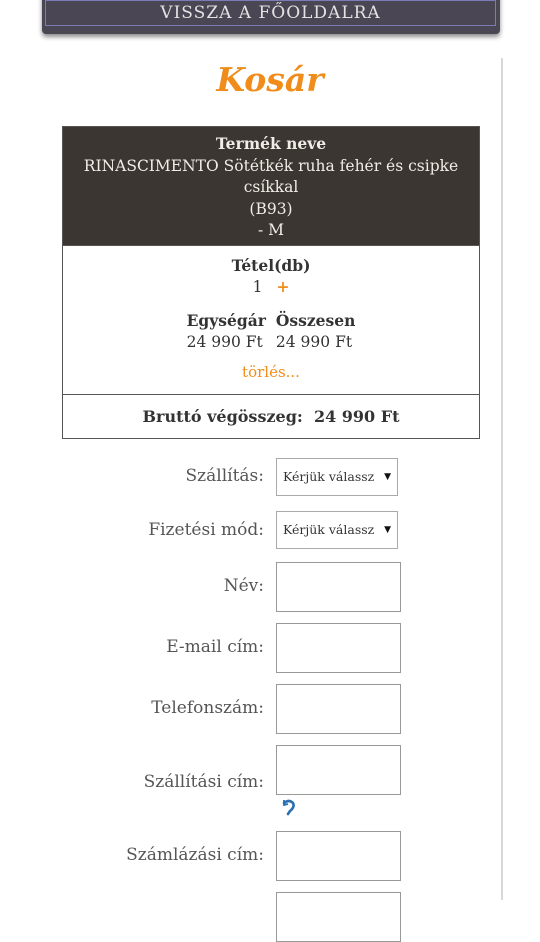 Image resolution: width=540 pixels, height=942 pixels. Describe the element at coordinates (356, 416) in the screenshot. I see `gross-total-value: 24 990 Ft` at that location.